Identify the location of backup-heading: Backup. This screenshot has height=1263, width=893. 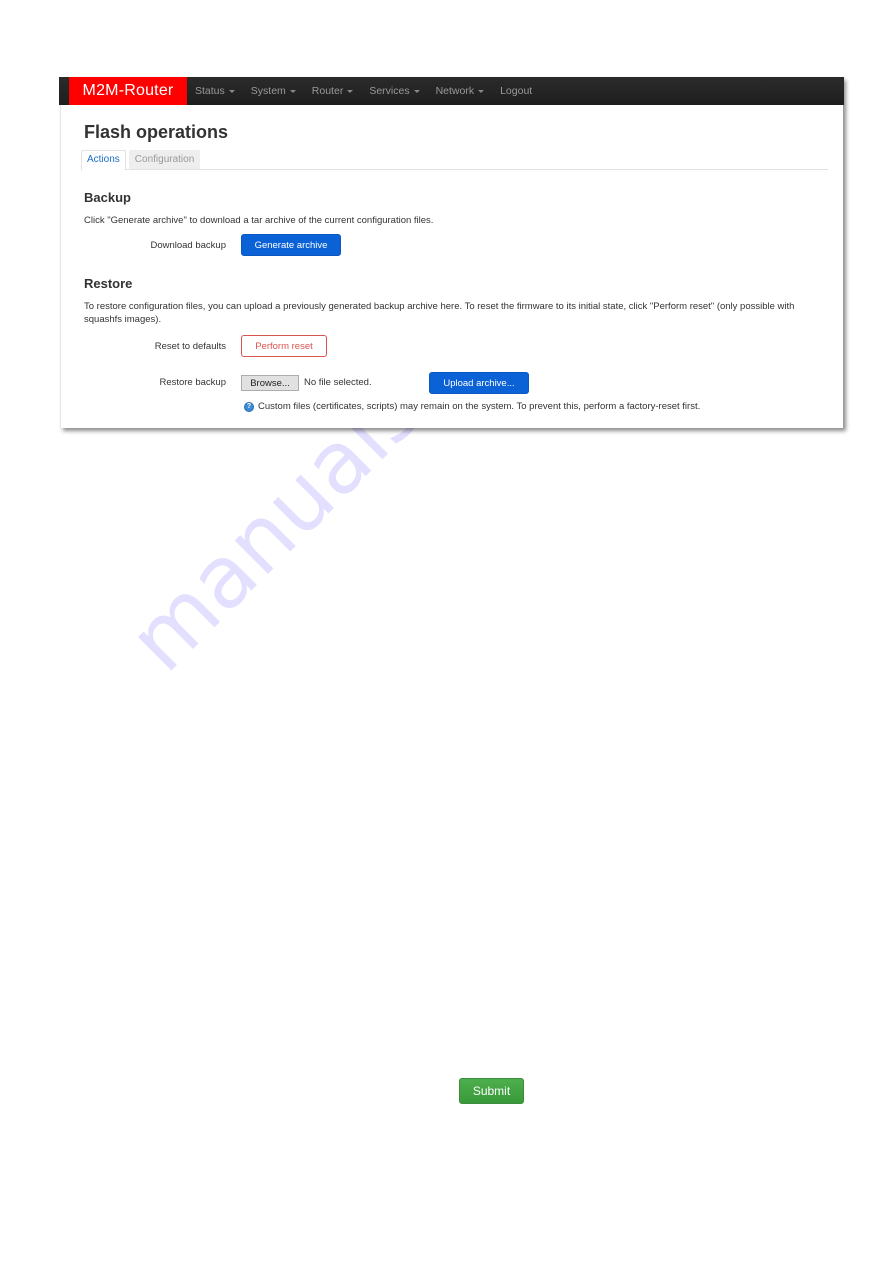
(107, 197).